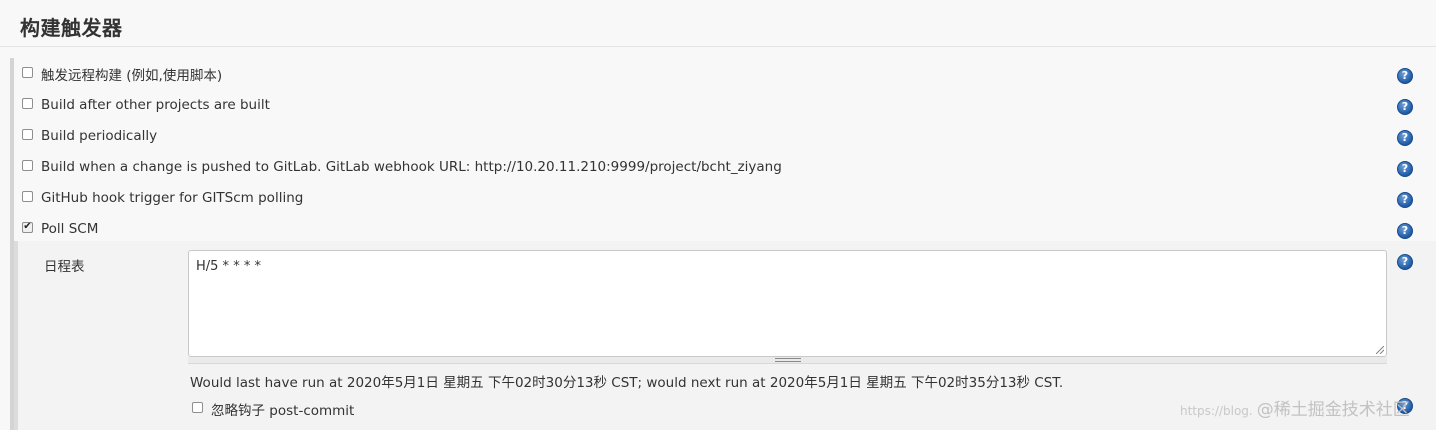 This screenshot has height=430, width=1436. I want to click on ignore-post-commit-label: 忽略钩子 post-commit, so click(282, 409).